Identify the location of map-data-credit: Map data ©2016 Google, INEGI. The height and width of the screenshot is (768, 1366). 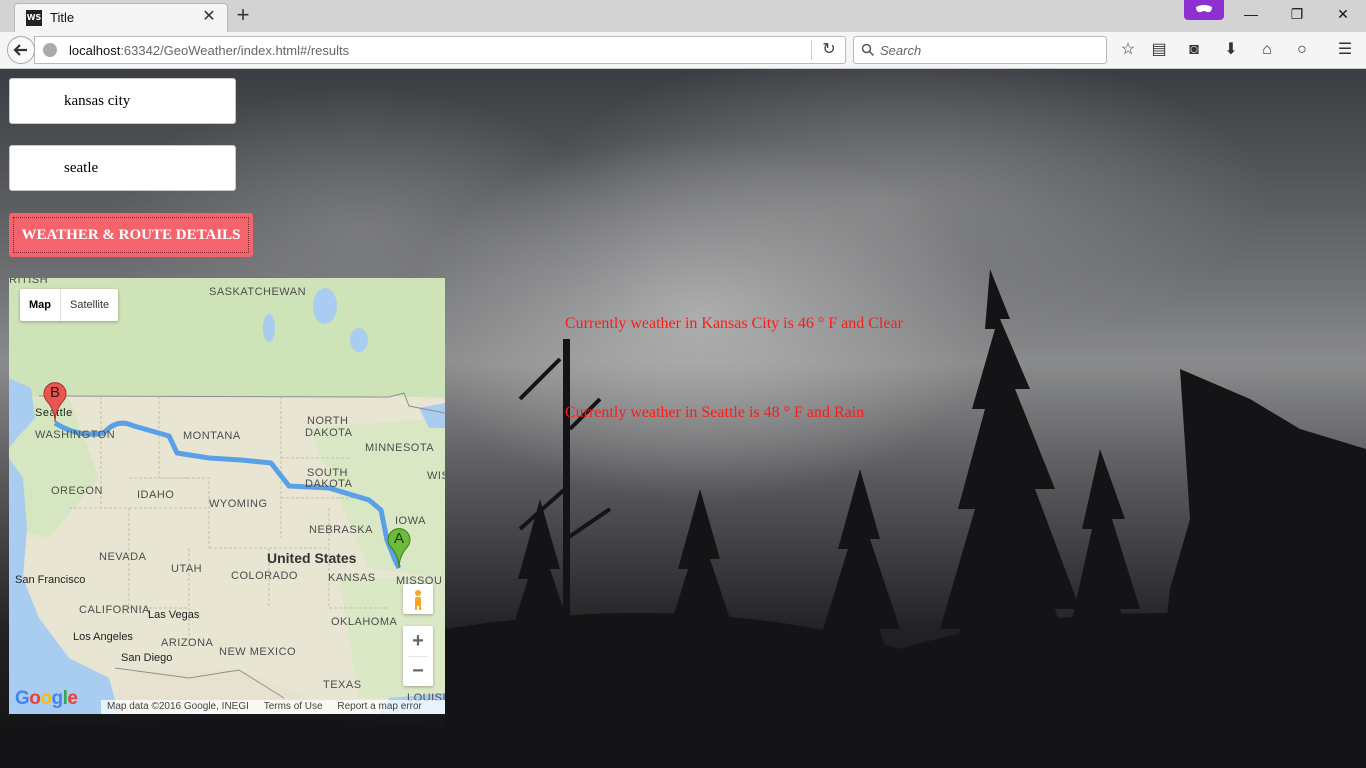
(178, 706).